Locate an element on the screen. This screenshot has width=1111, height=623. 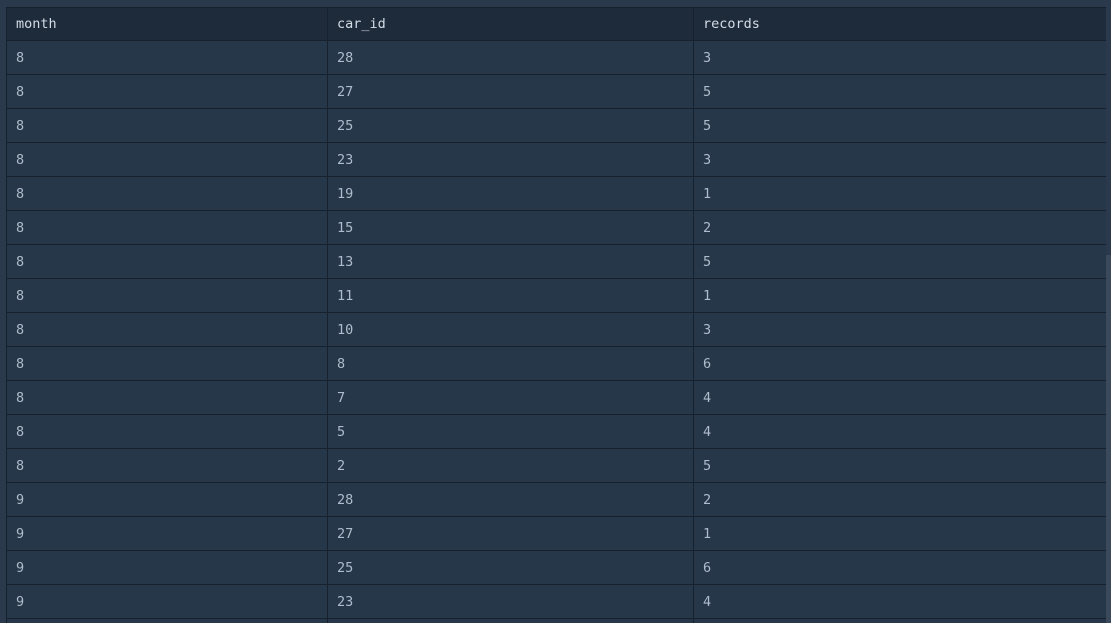
table-row: 886 is located at coordinates (556, 363).